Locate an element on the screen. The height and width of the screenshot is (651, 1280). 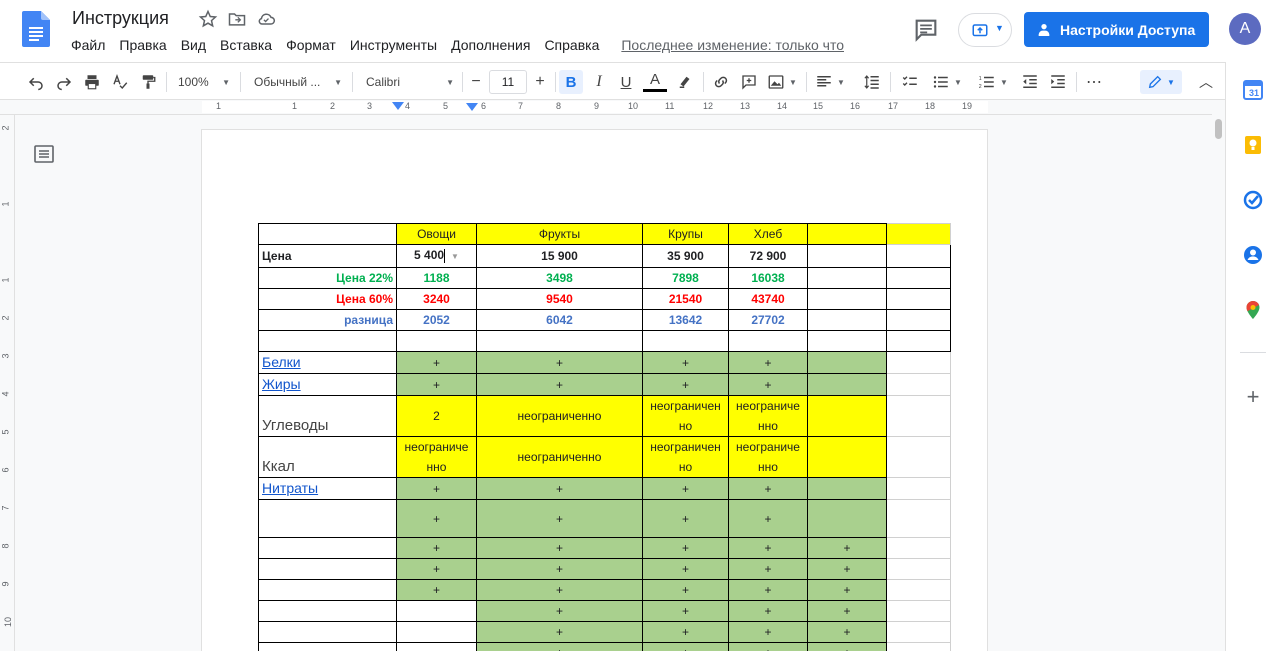
last-edit-link: Последнее изменение: только что is located at coordinates (732, 46).